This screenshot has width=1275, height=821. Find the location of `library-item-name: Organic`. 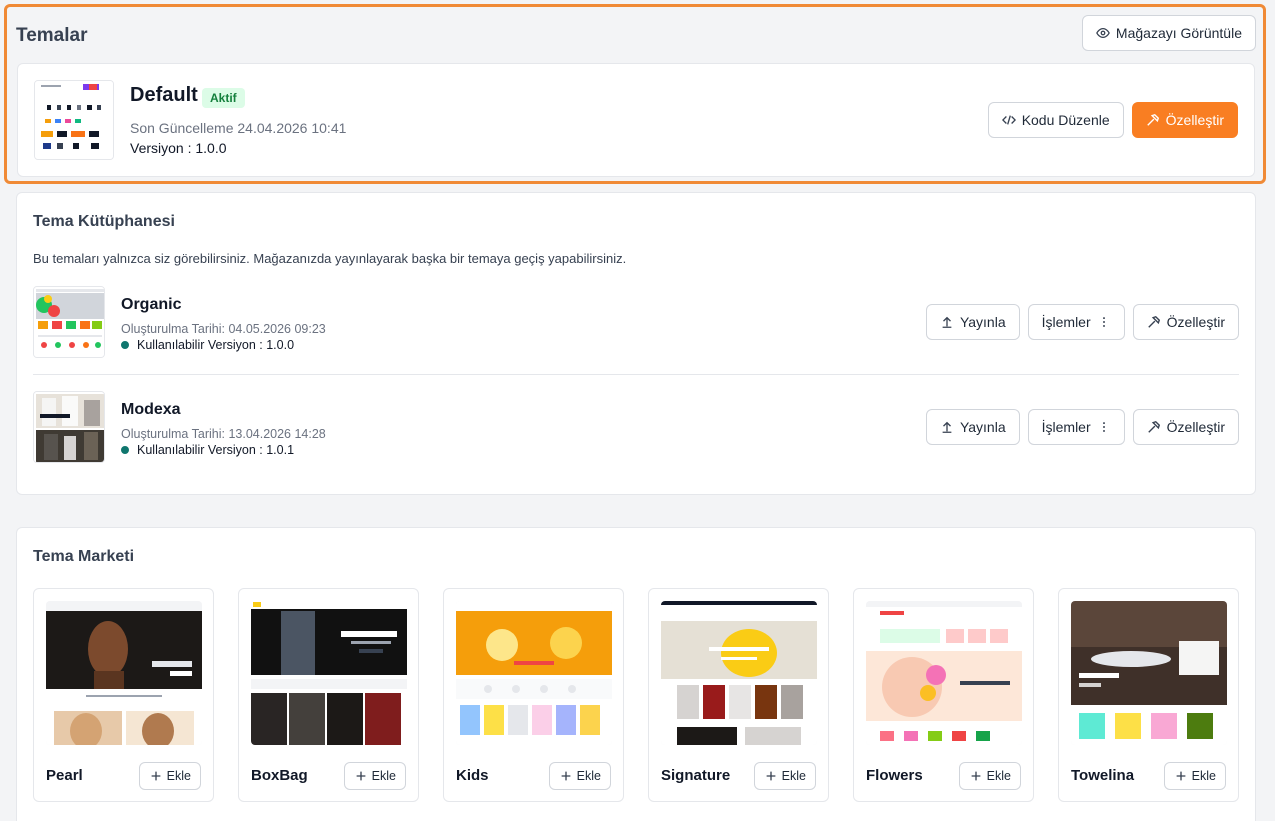

library-item-name: Organic is located at coordinates (151, 304).